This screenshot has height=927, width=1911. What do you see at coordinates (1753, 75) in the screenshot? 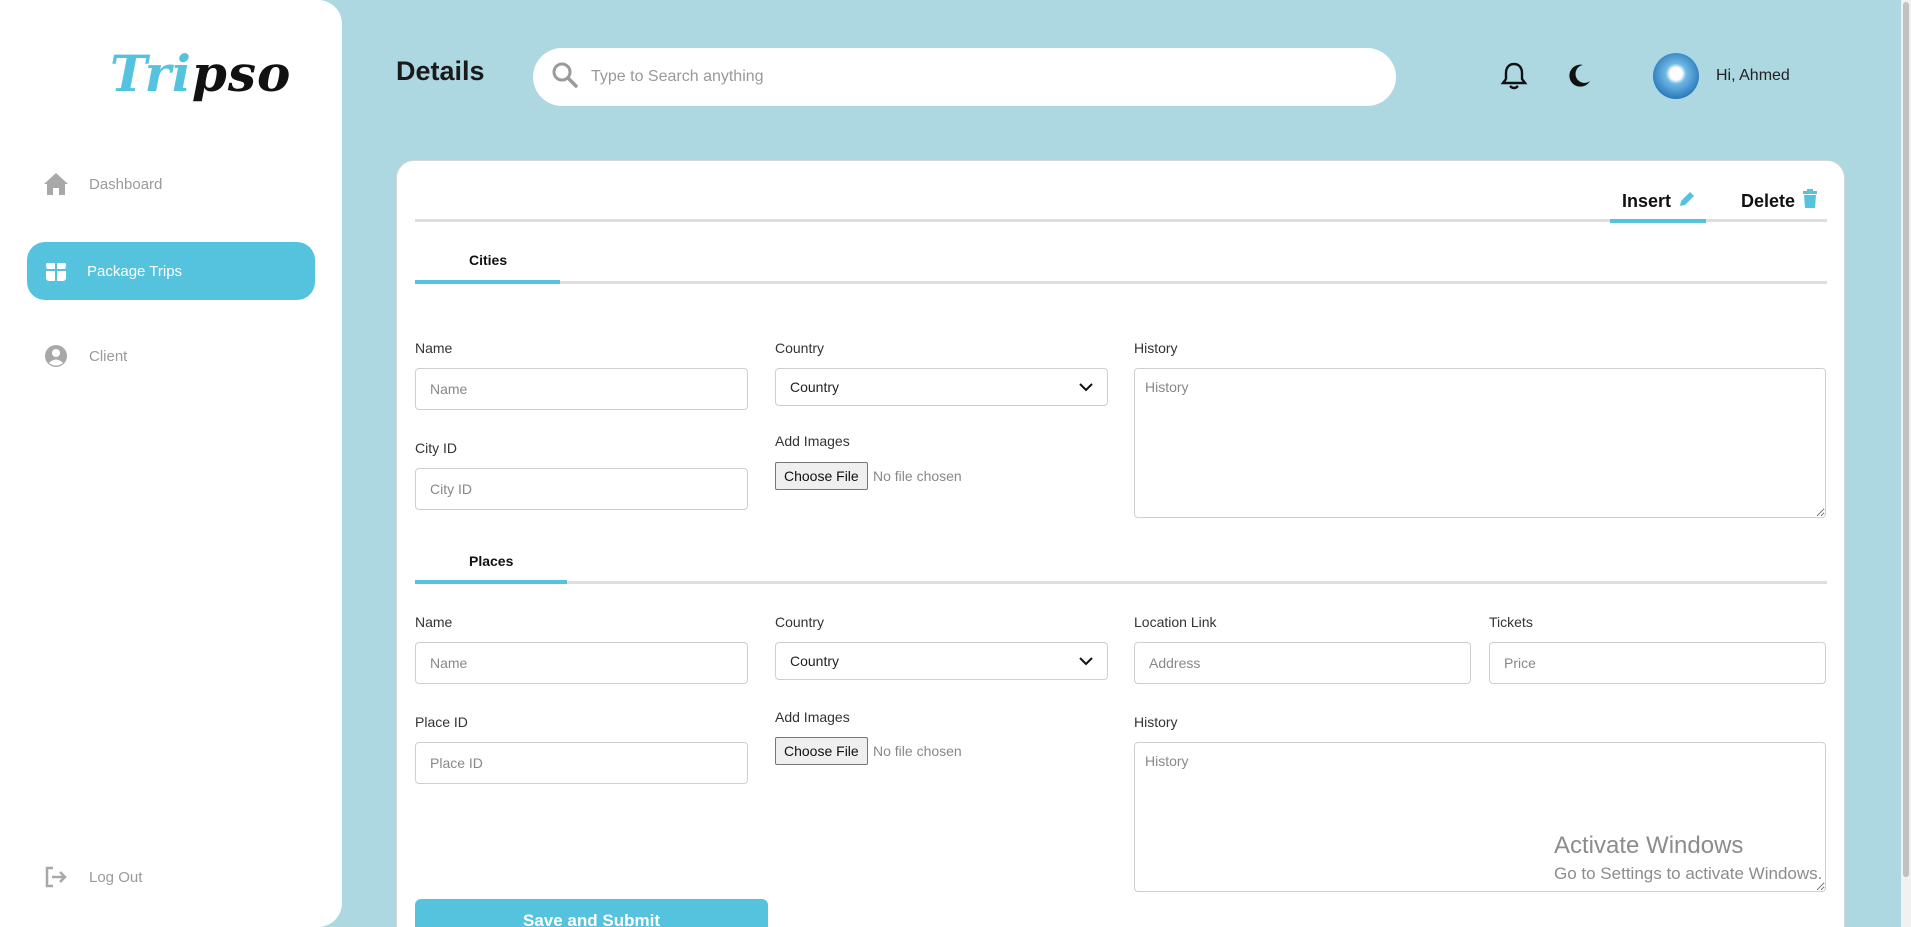
I see `user-greeting: Hi, Ahmed` at bounding box center [1753, 75].